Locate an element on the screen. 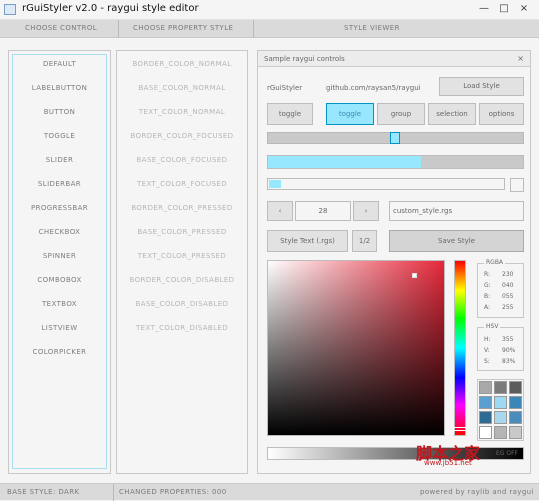 This screenshot has height=501, width=539. property-item-base-color-pressed: BASE_COLOR_PRESSED is located at coordinates (182, 232).